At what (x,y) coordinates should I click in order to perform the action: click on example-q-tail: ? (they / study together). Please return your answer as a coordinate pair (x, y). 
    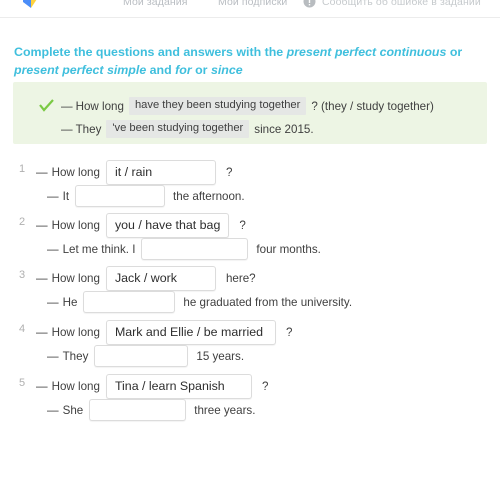
    Looking at the image, I should click on (372, 106).